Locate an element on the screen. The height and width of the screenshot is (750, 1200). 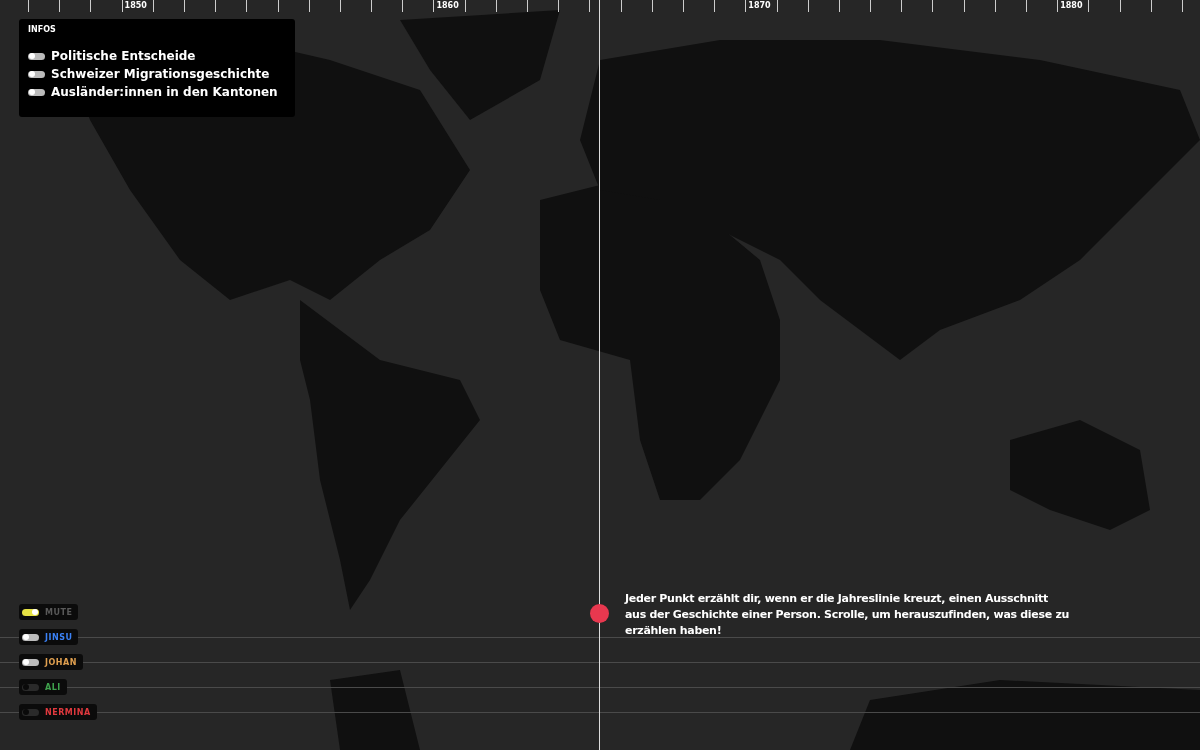
person-name: ALI is located at coordinates (53, 687).